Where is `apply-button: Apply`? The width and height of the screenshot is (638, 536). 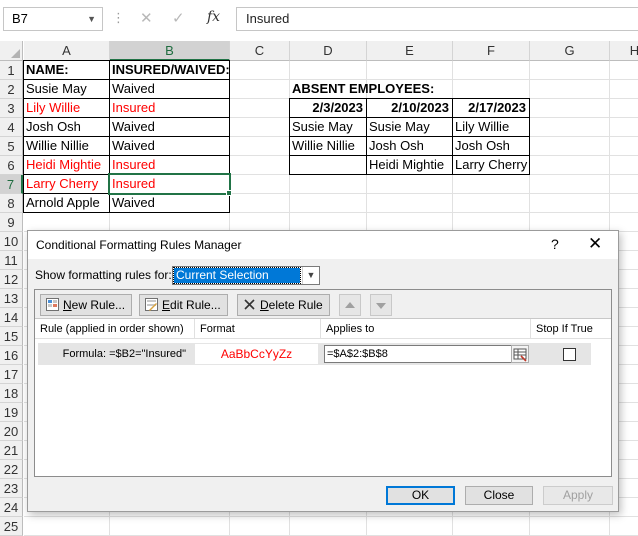
apply-button: Apply is located at coordinates (578, 495).